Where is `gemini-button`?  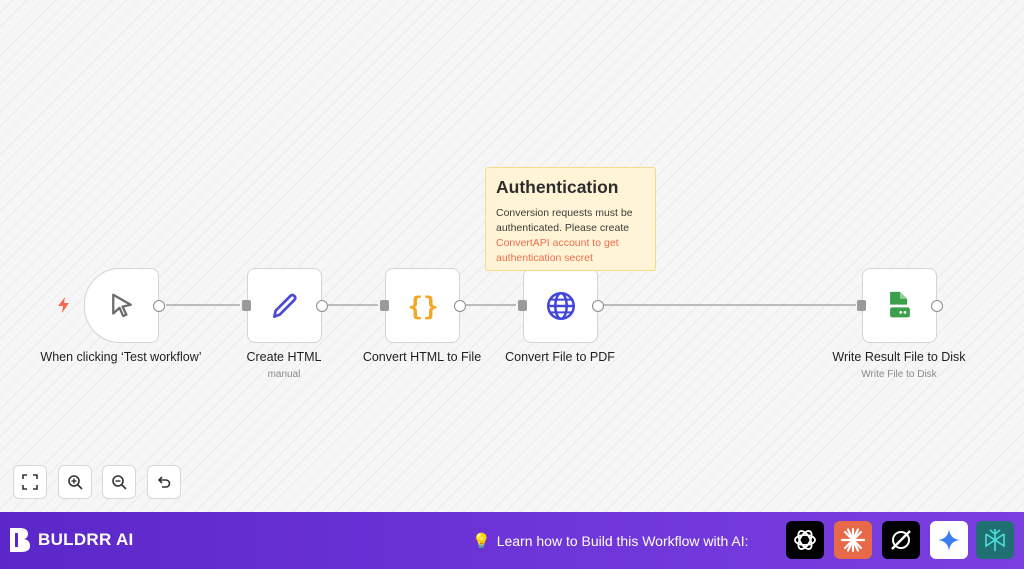
gemini-button is located at coordinates (949, 540).